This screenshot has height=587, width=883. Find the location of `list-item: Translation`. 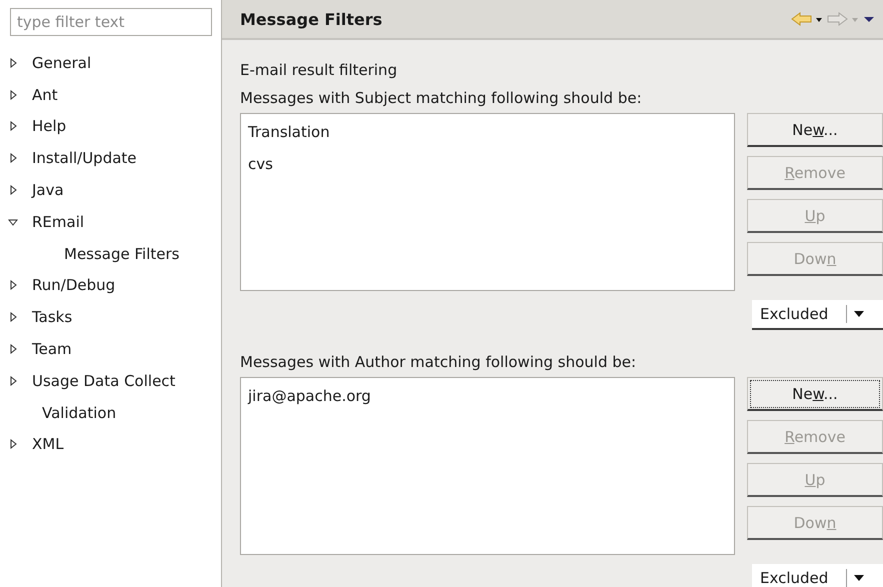

list-item: Translation is located at coordinates (487, 136).